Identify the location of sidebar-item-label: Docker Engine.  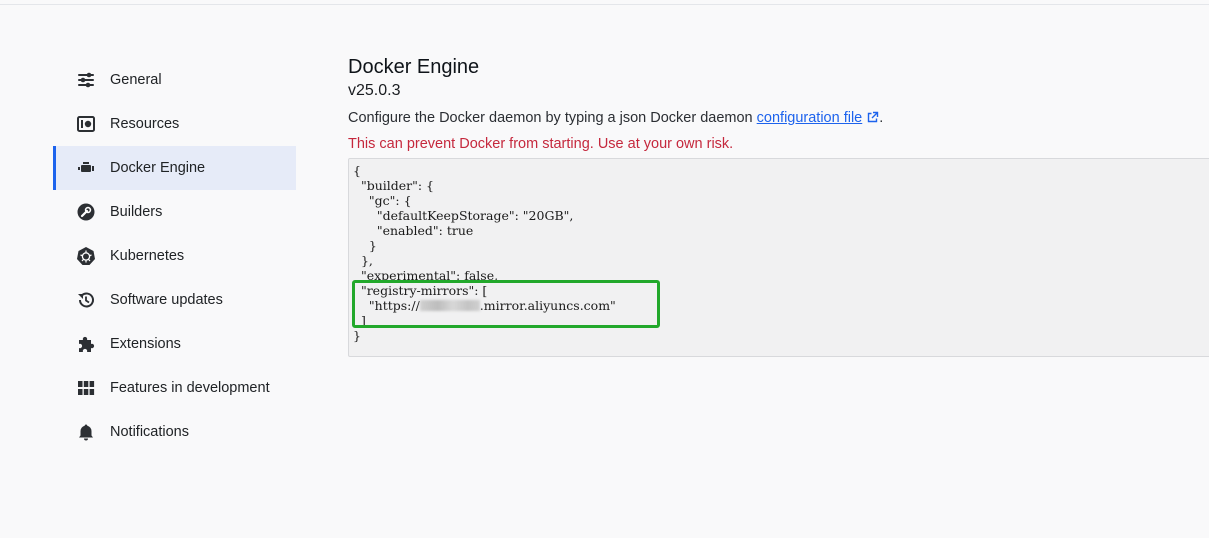
(158, 168).